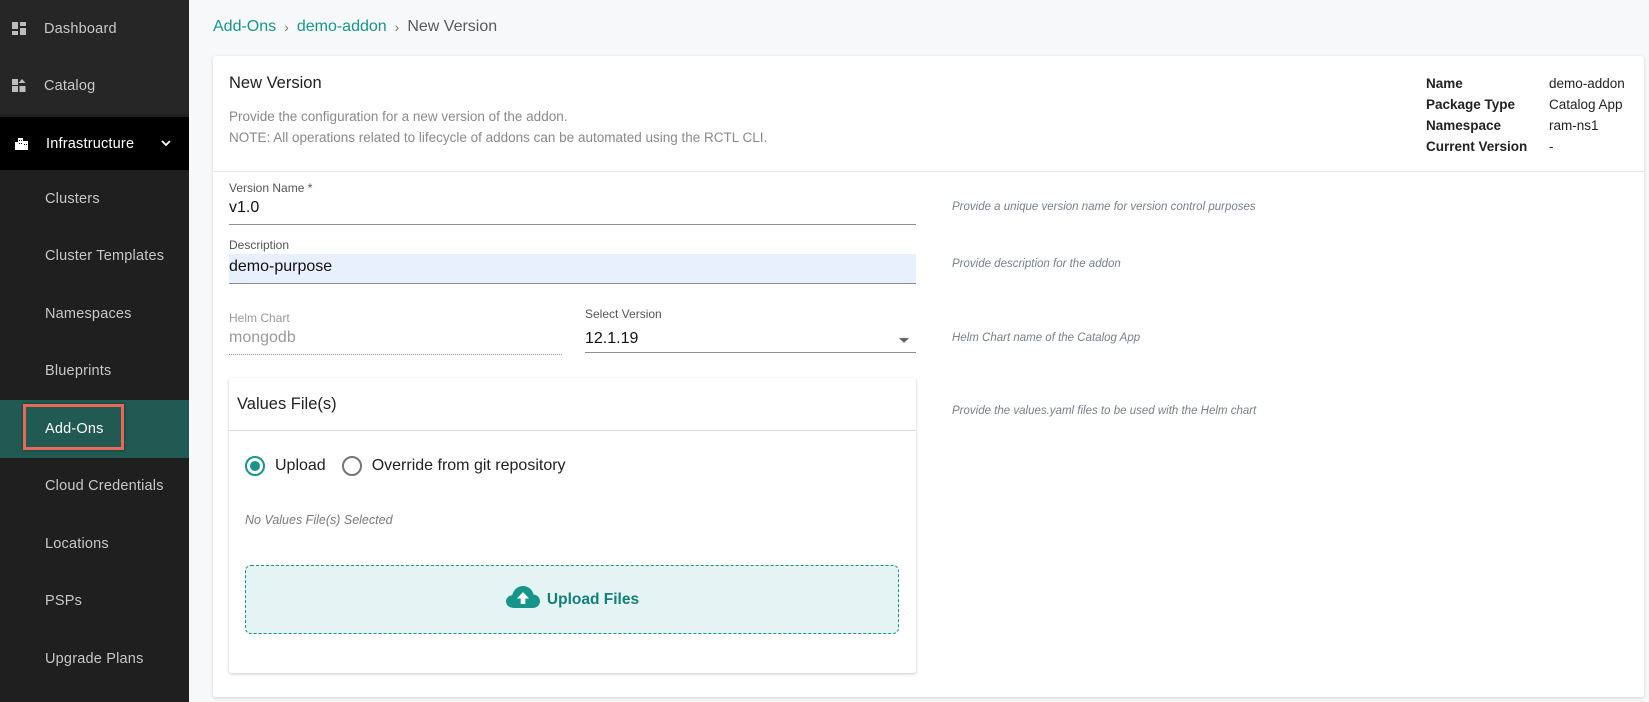  What do you see at coordinates (1586, 104) in the screenshot?
I see `meta-value: Catalog App` at bounding box center [1586, 104].